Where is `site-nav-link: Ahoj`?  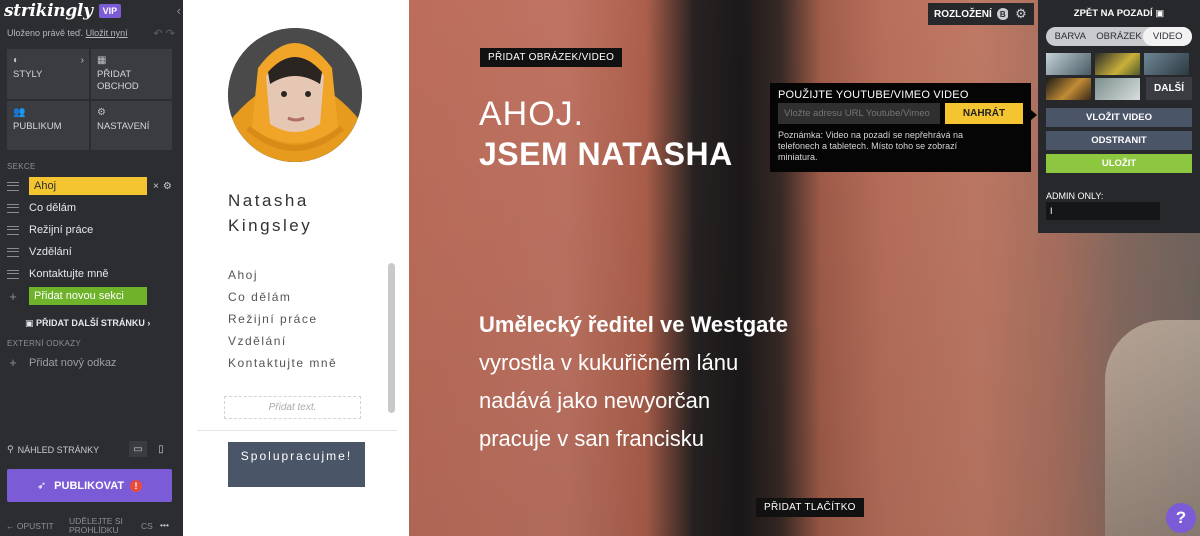
site-nav-link: Ahoj is located at coordinates (282, 277).